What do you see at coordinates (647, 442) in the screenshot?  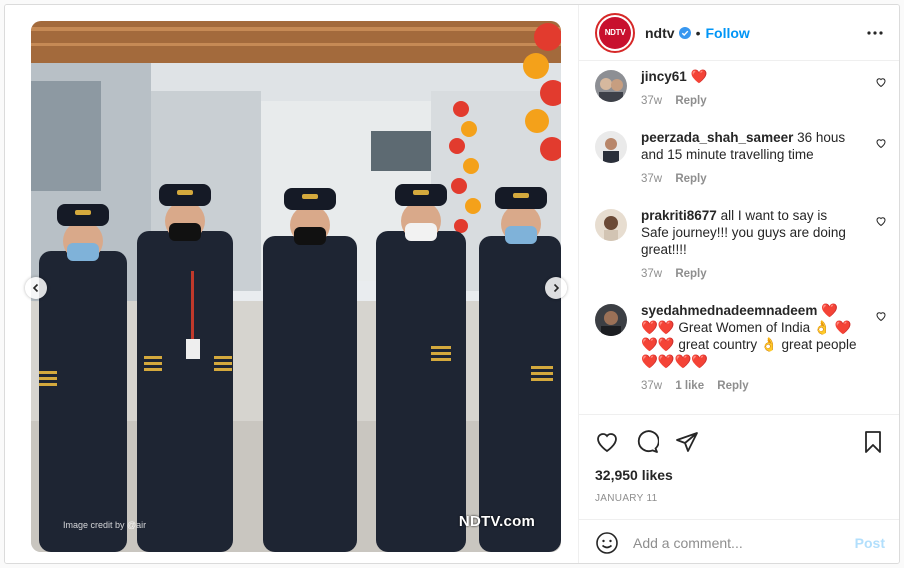 I see `comment-bubble-icon` at bounding box center [647, 442].